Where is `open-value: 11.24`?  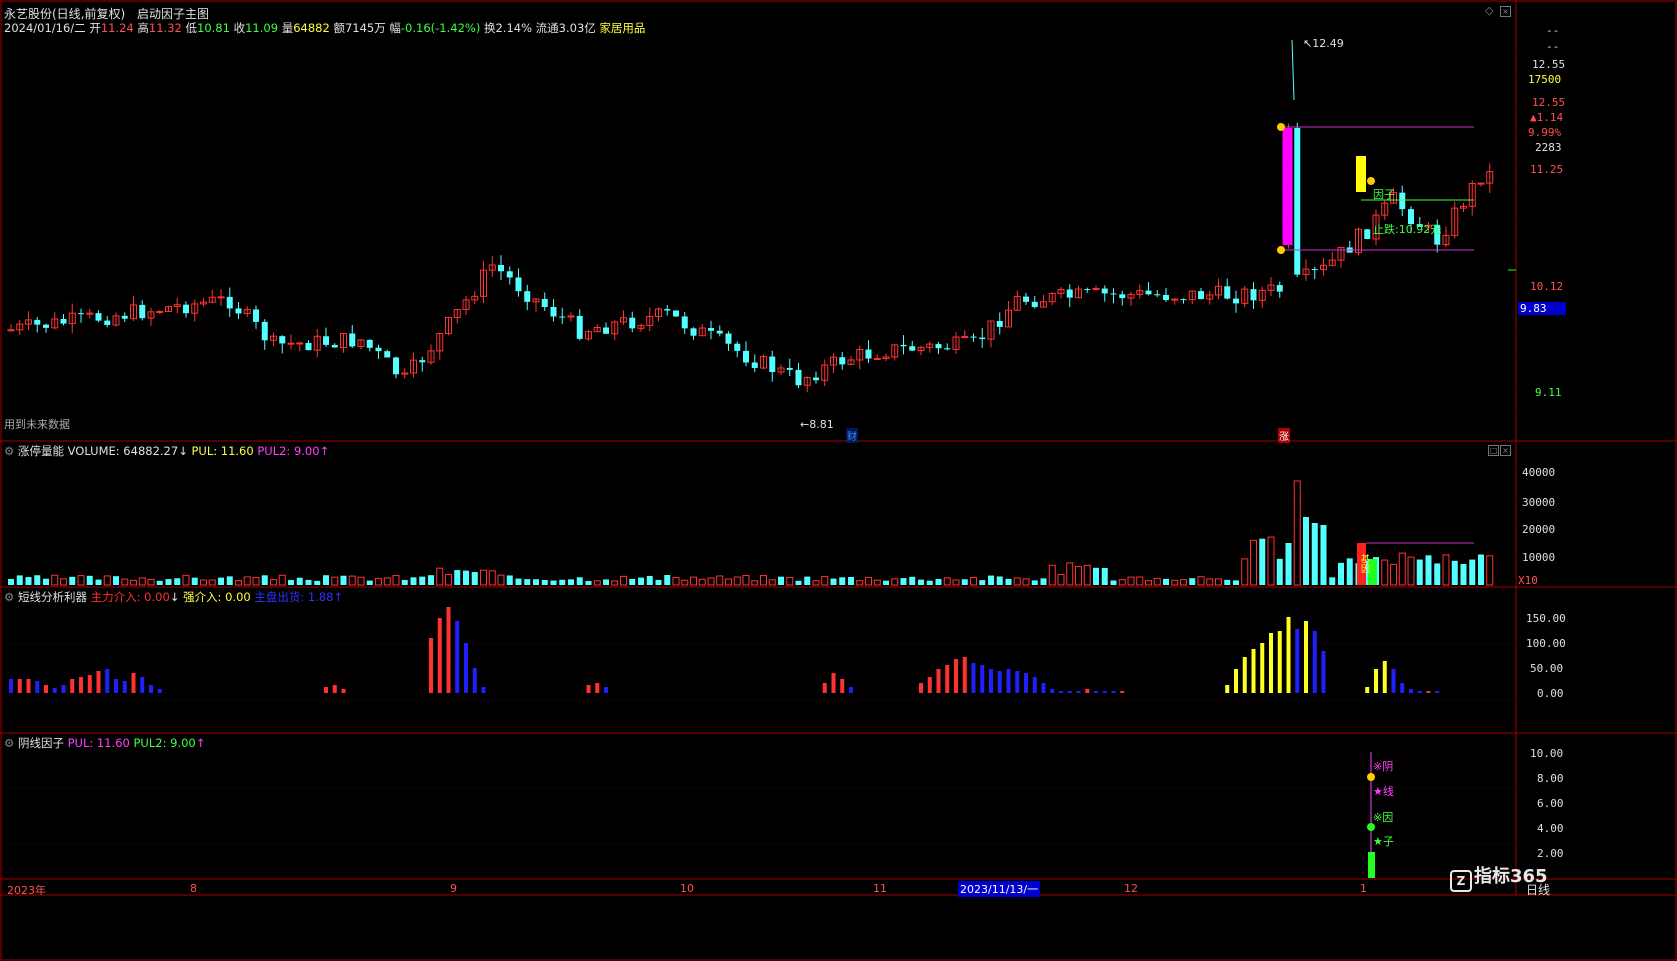
open-value: 11.24 is located at coordinates (117, 28).